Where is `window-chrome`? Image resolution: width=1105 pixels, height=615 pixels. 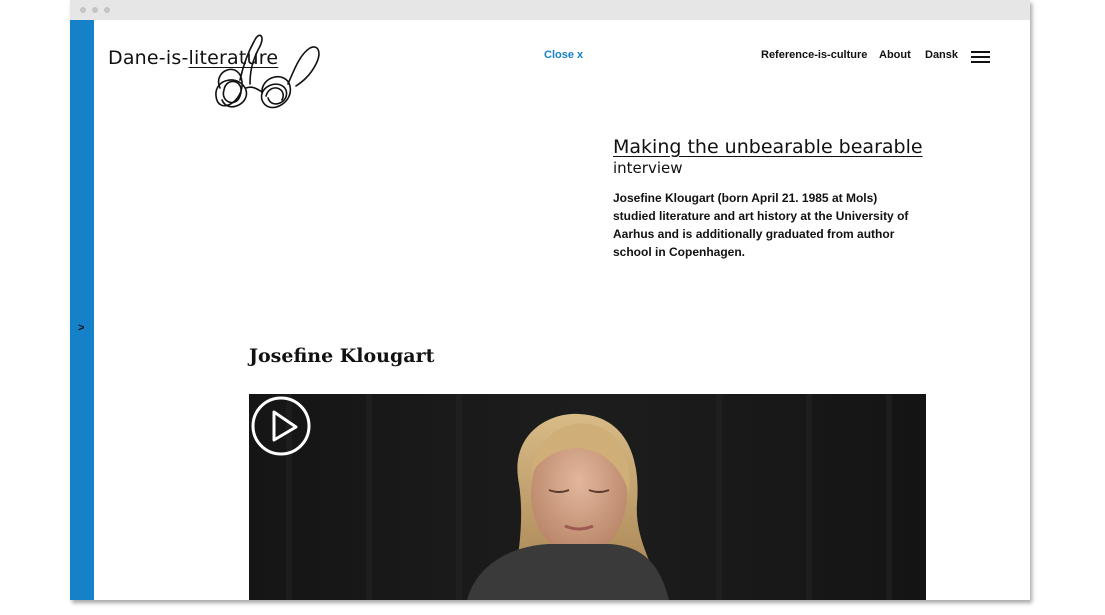
window-chrome is located at coordinates (550, 10).